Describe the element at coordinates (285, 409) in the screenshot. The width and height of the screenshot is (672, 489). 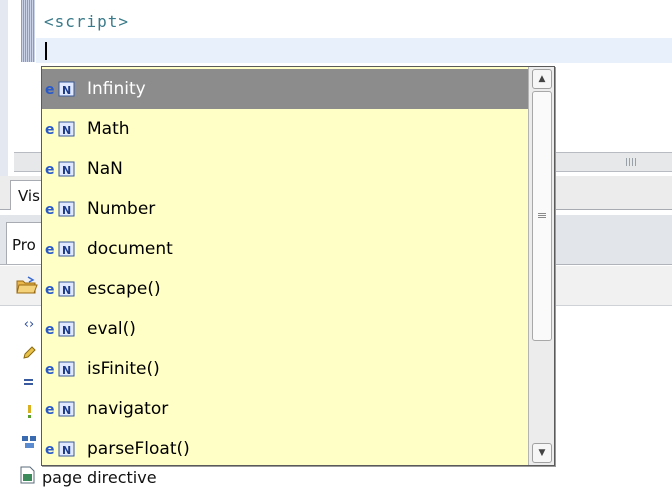
I see `autocomplete-item-navigator: eN navigator` at that location.